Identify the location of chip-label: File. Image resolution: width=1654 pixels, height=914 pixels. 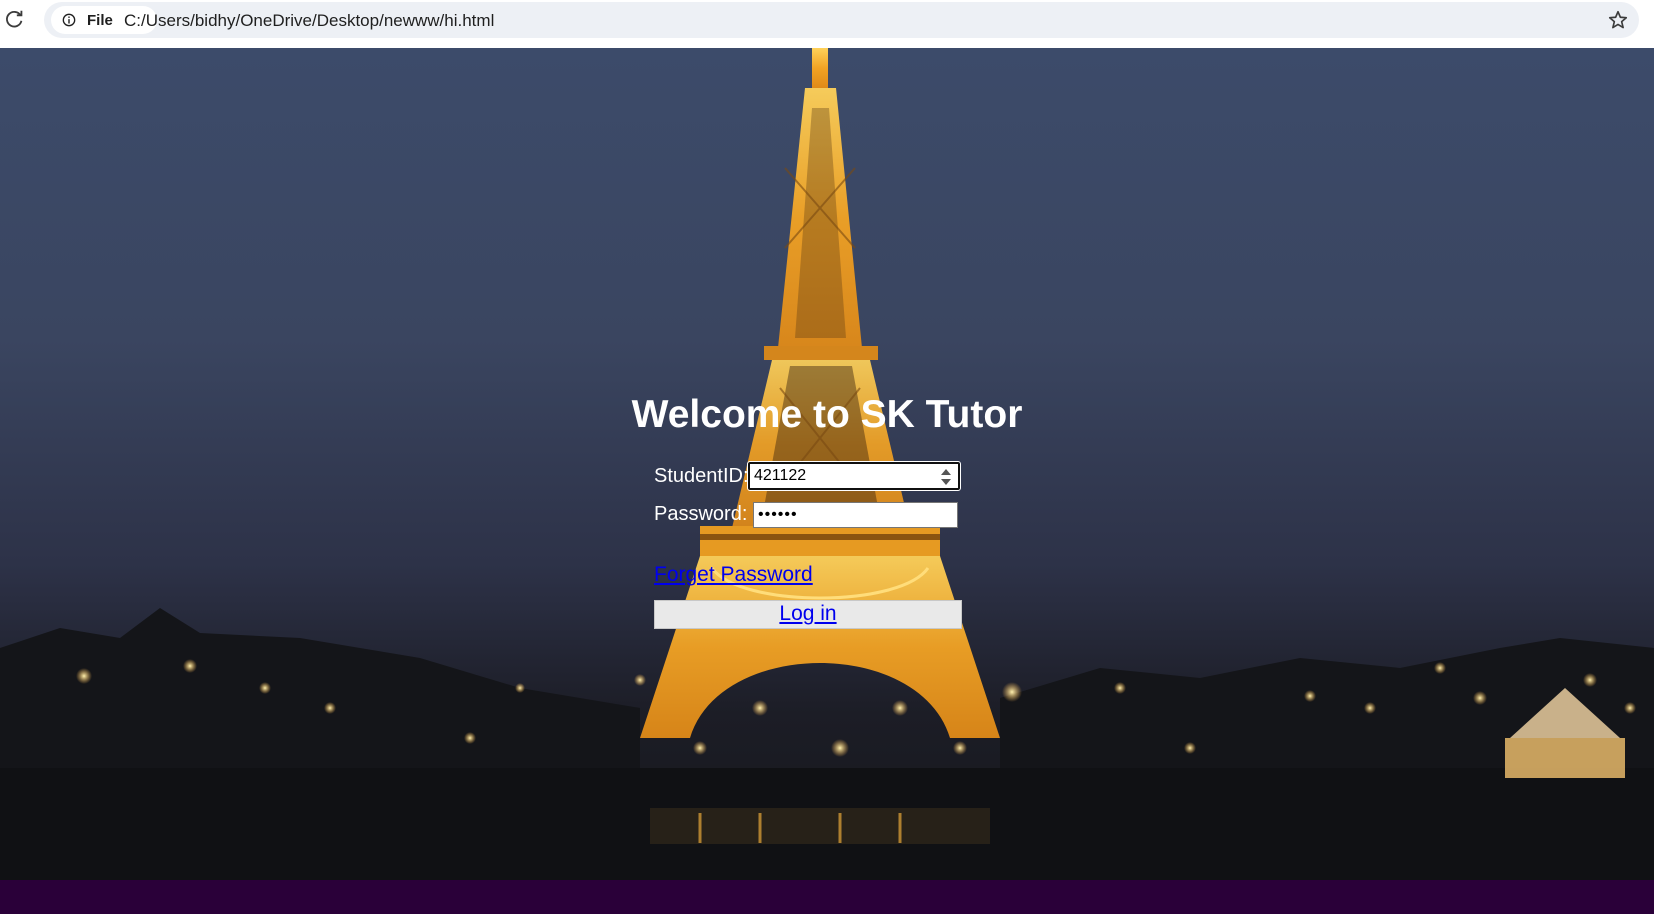
(100, 20).